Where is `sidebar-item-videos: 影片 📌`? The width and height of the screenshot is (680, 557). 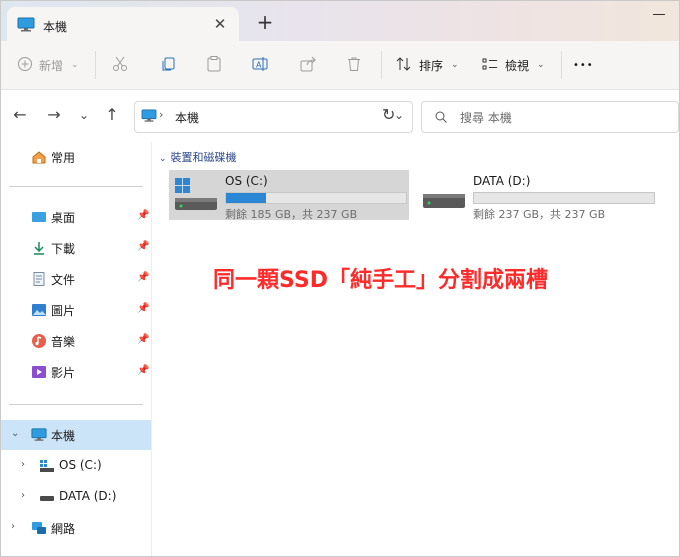
sidebar-item-videos: 影片 📌 is located at coordinates (76, 372).